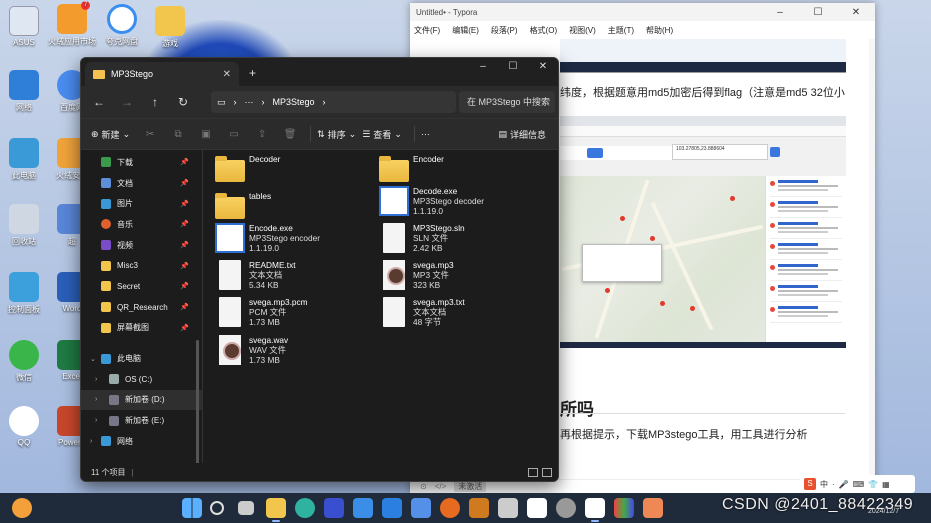 The height and width of the screenshot is (523, 931). I want to click on refresh-icon: ↻, so click(183, 102).